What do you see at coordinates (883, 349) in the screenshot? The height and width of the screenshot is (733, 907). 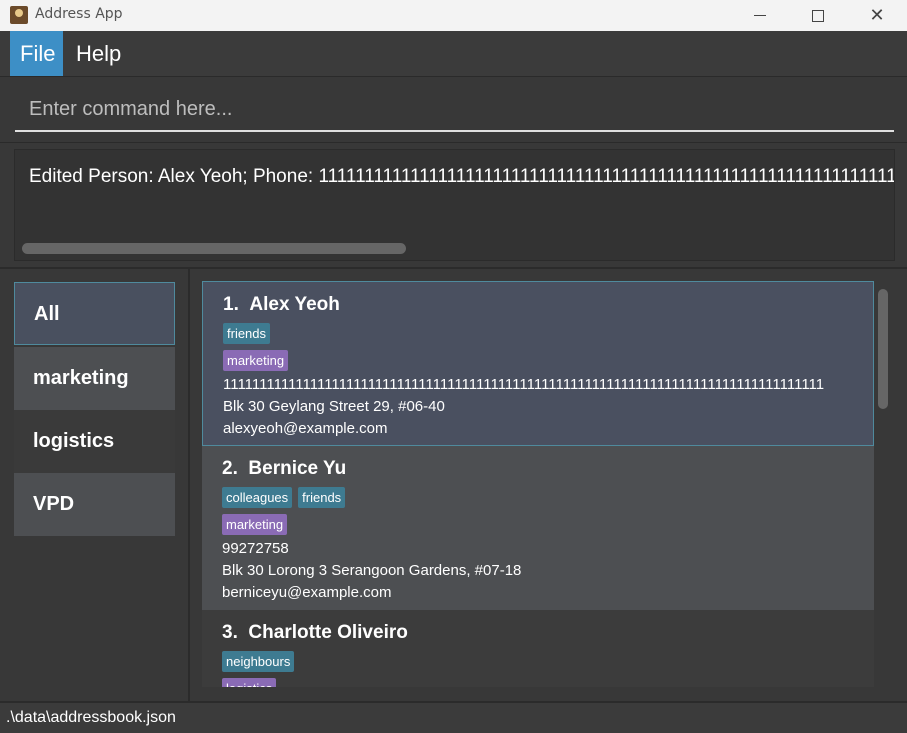 I see `scrollbar-thumb` at bounding box center [883, 349].